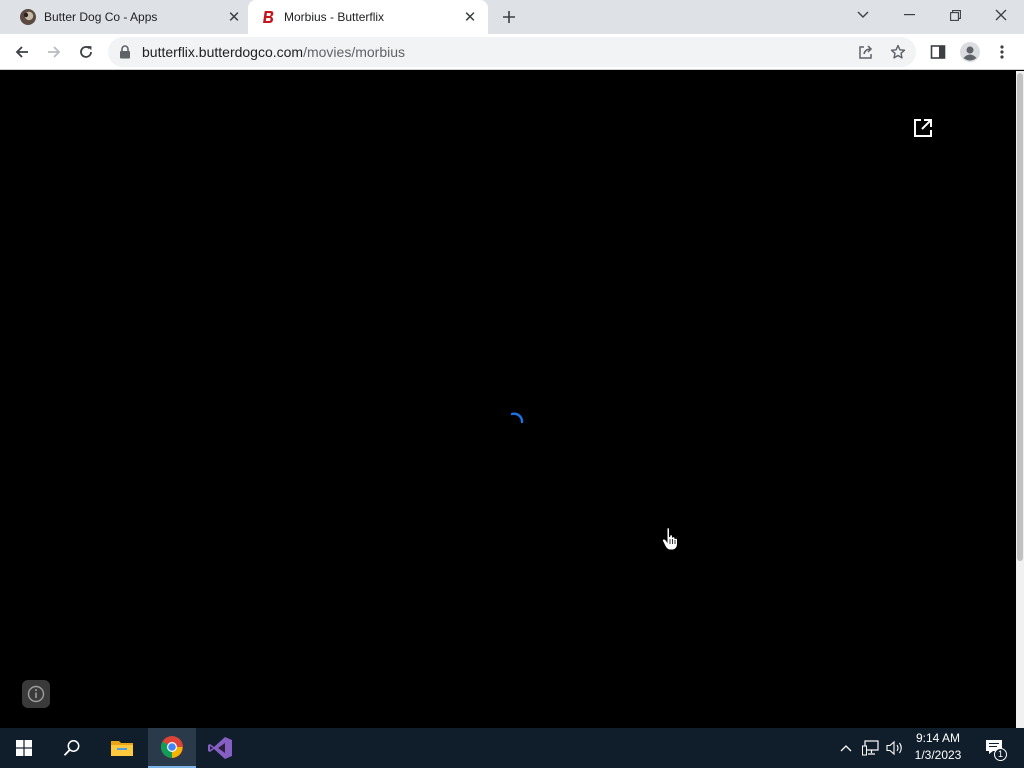  What do you see at coordinates (512, 748) in the screenshot?
I see `windows-taskbar: 9:14 AM 1/3/2023 1` at bounding box center [512, 748].